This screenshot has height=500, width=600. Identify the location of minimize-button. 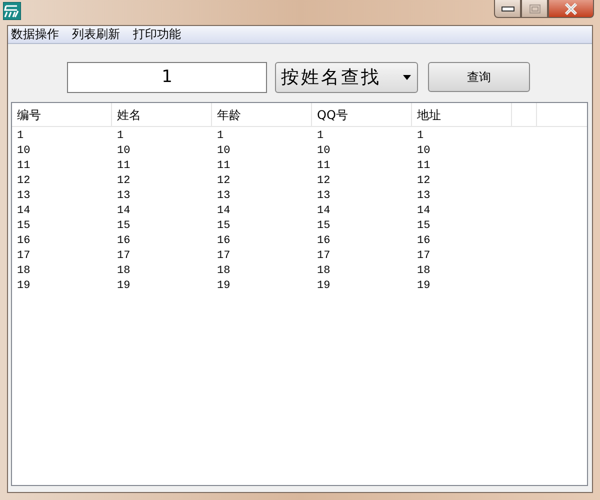
(507, 9).